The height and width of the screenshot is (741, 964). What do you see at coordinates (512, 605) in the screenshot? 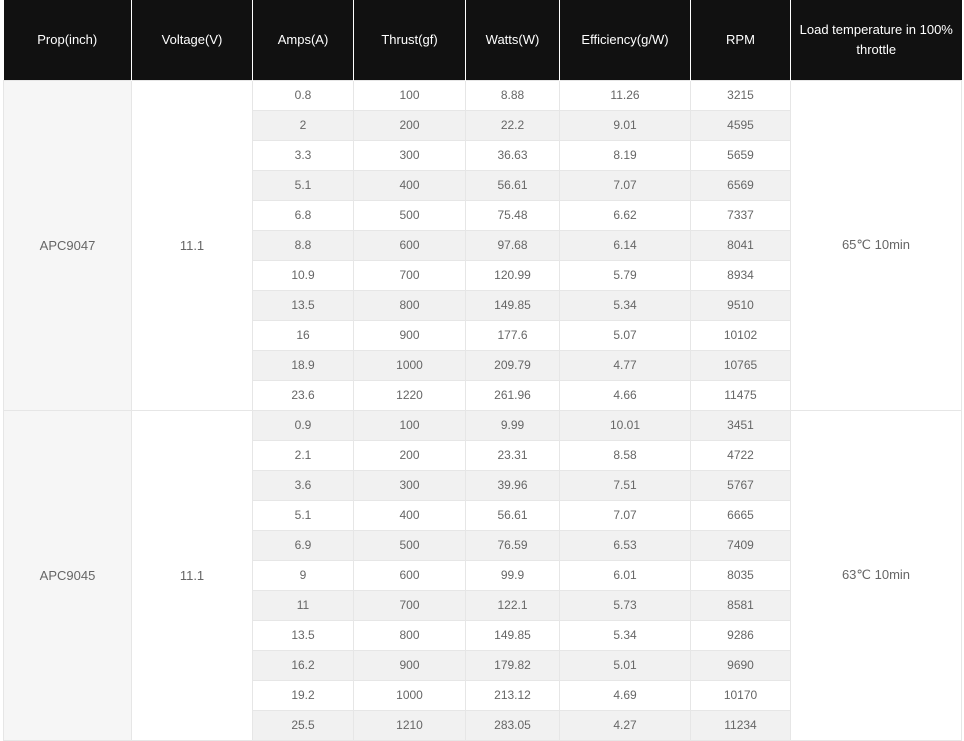
I see `watts-cell: 122.1` at bounding box center [512, 605].